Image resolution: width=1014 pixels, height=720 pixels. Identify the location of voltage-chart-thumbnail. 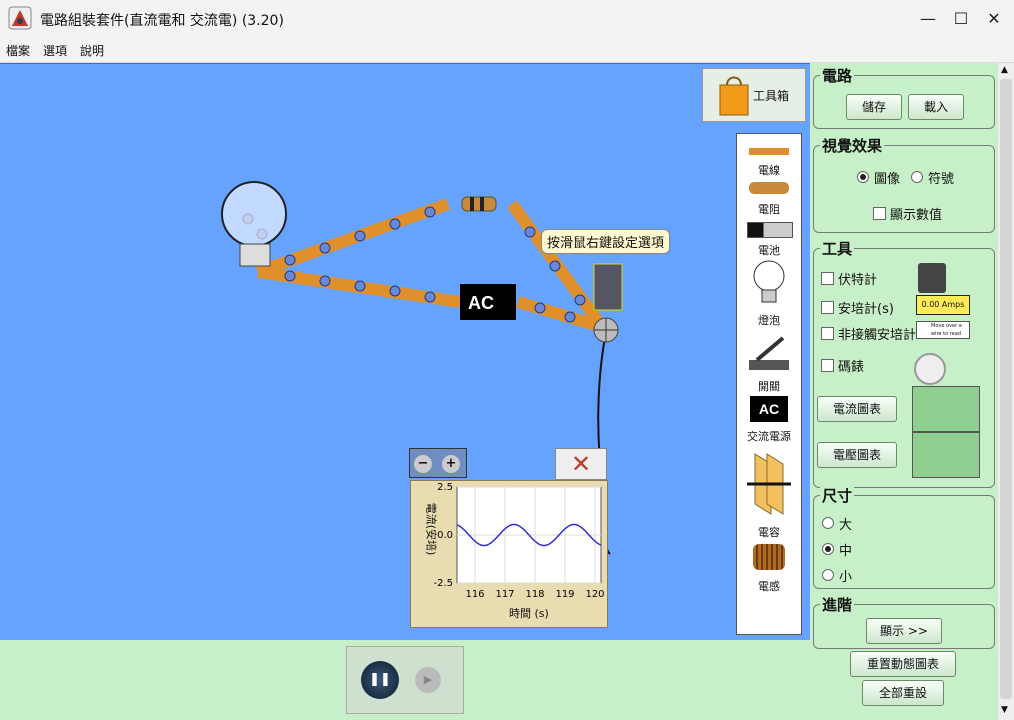
(946, 455).